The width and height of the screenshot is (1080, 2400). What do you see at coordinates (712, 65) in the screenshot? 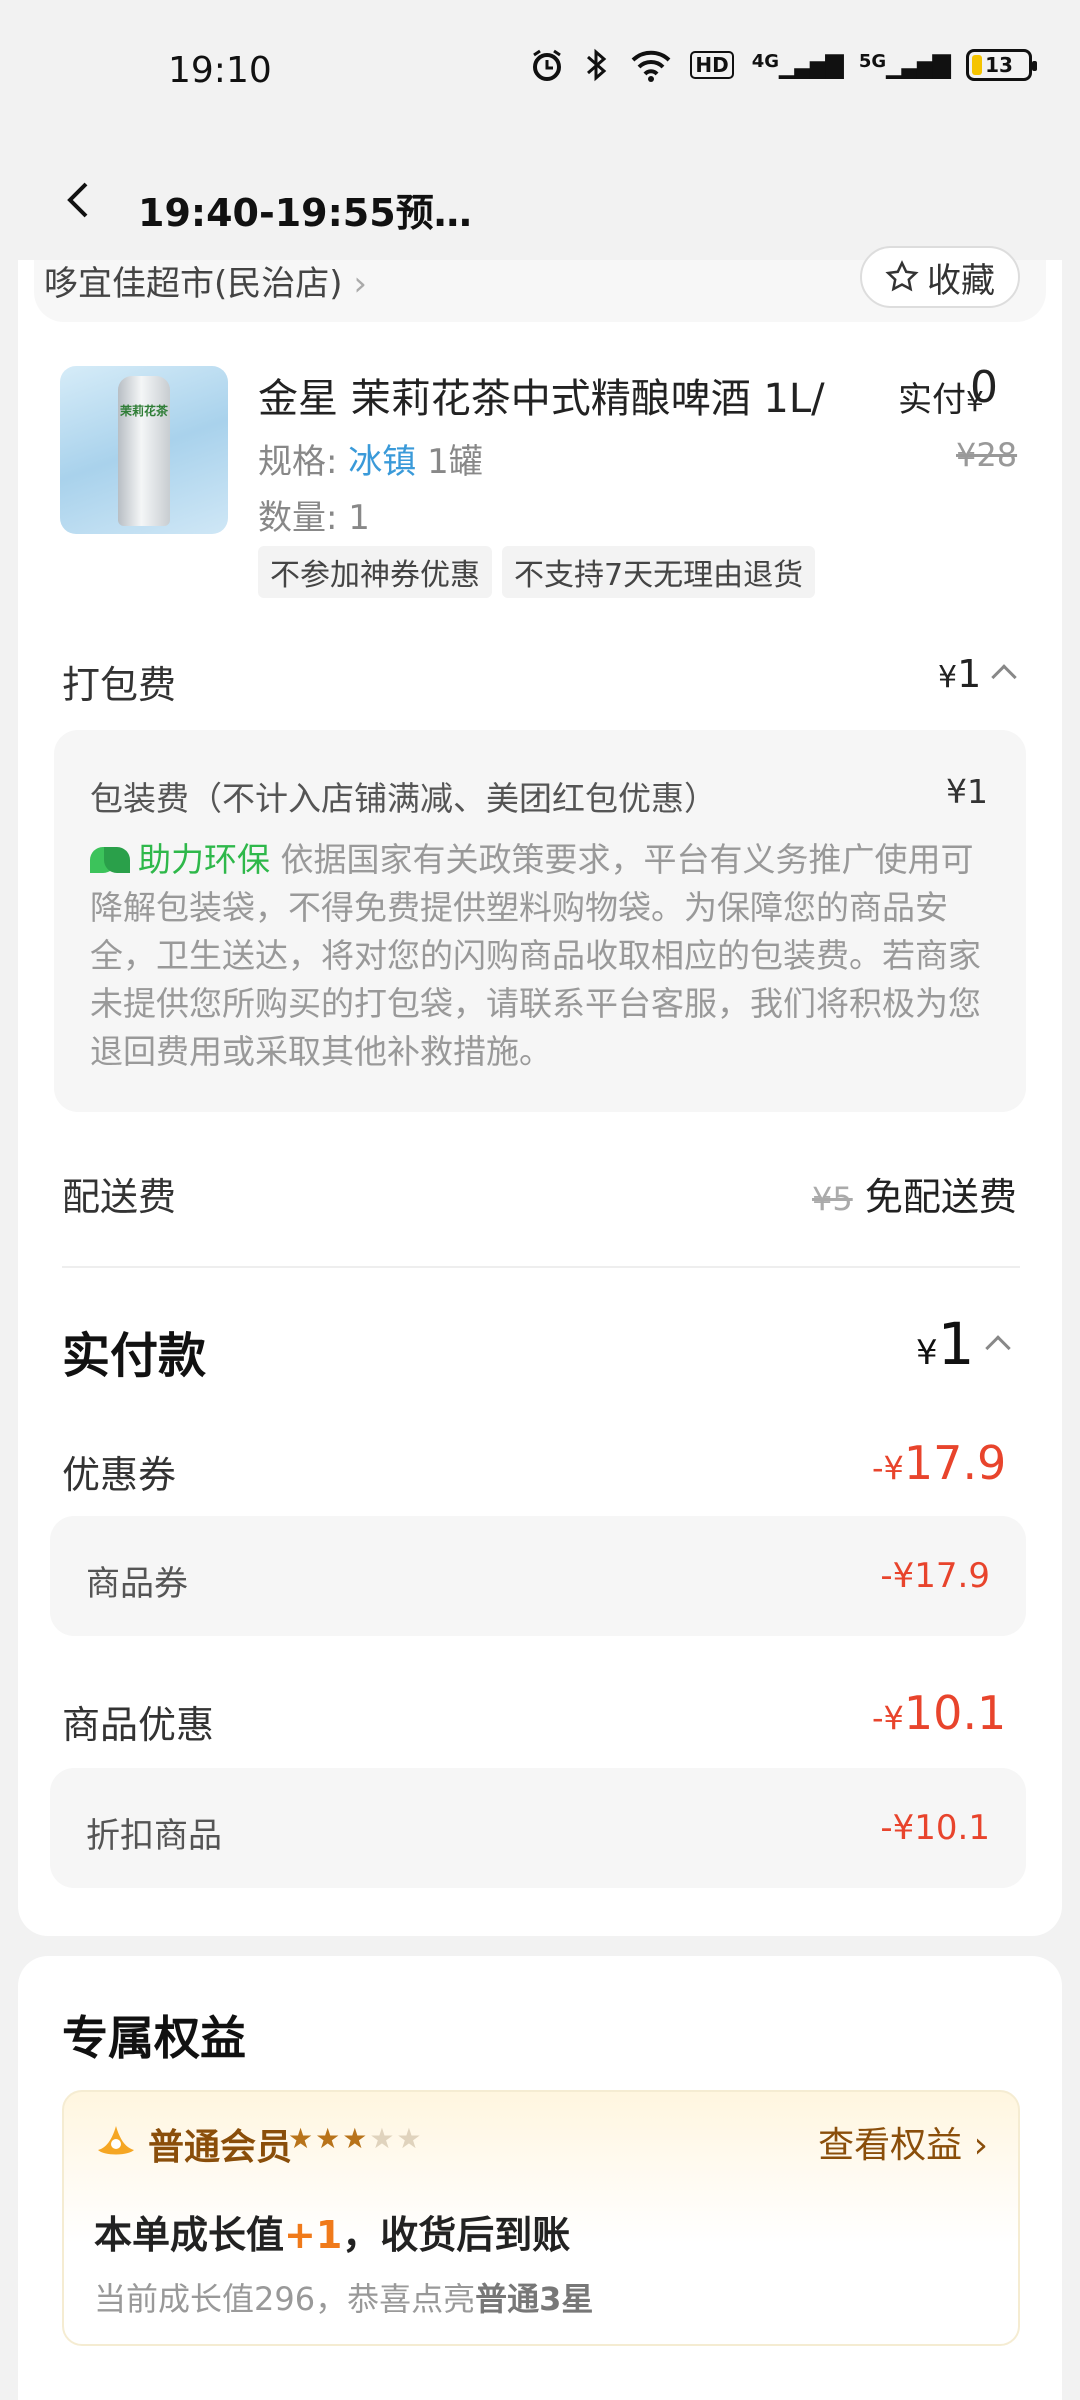
I see `hd-icon: HD` at bounding box center [712, 65].